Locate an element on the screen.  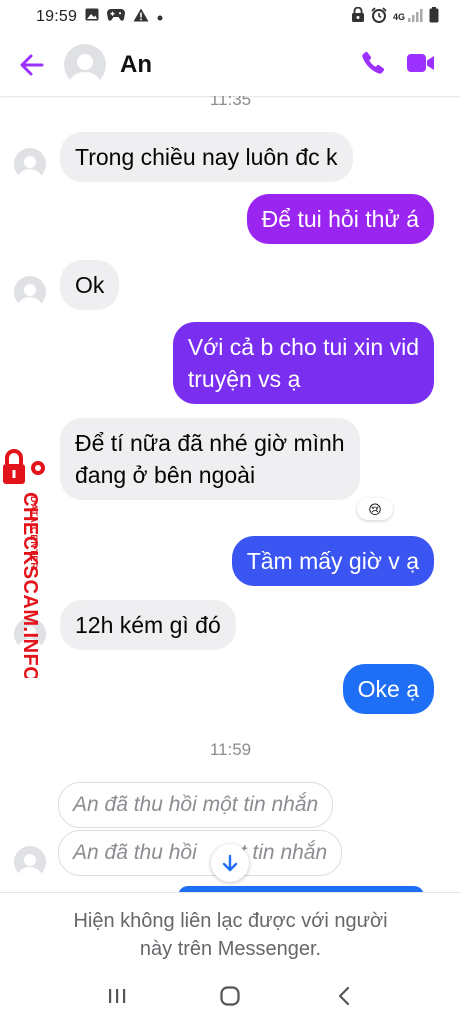
incoming-message: 12h kém gì đó is located at coordinates (148, 625).